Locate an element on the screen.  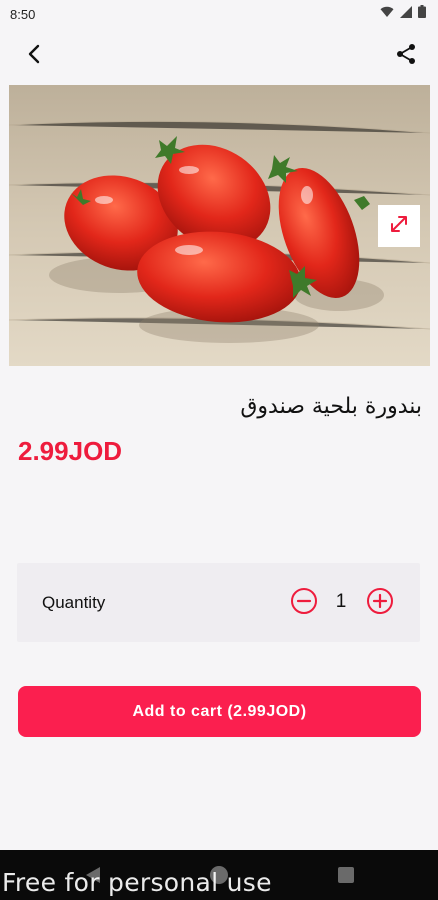
status-bar: 8:50 is located at coordinates (219, 14).